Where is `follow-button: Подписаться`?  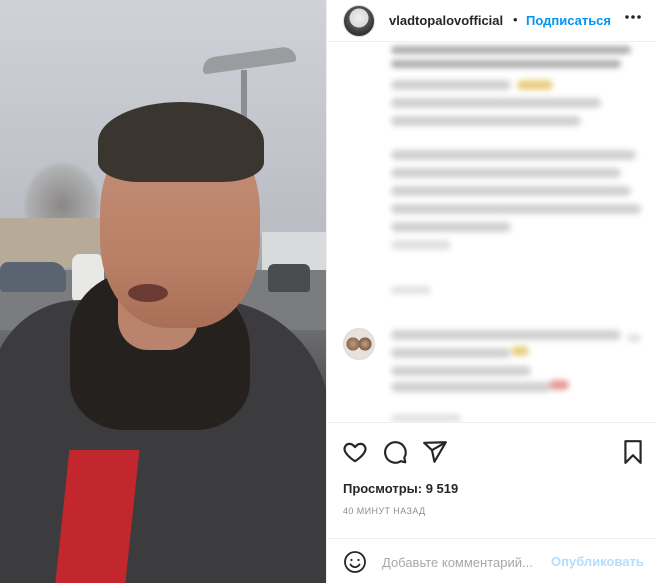
follow-button: Подписаться is located at coordinates (568, 20).